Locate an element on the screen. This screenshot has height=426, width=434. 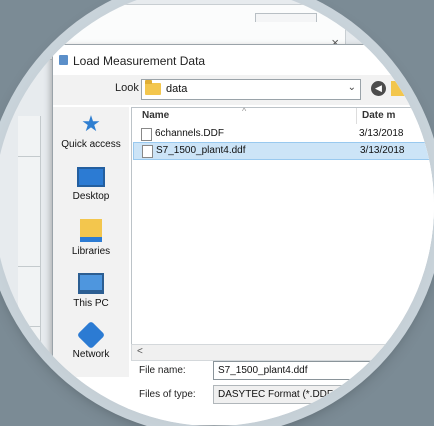
place-desktop: Desktop is located at coordinates (91, 184).